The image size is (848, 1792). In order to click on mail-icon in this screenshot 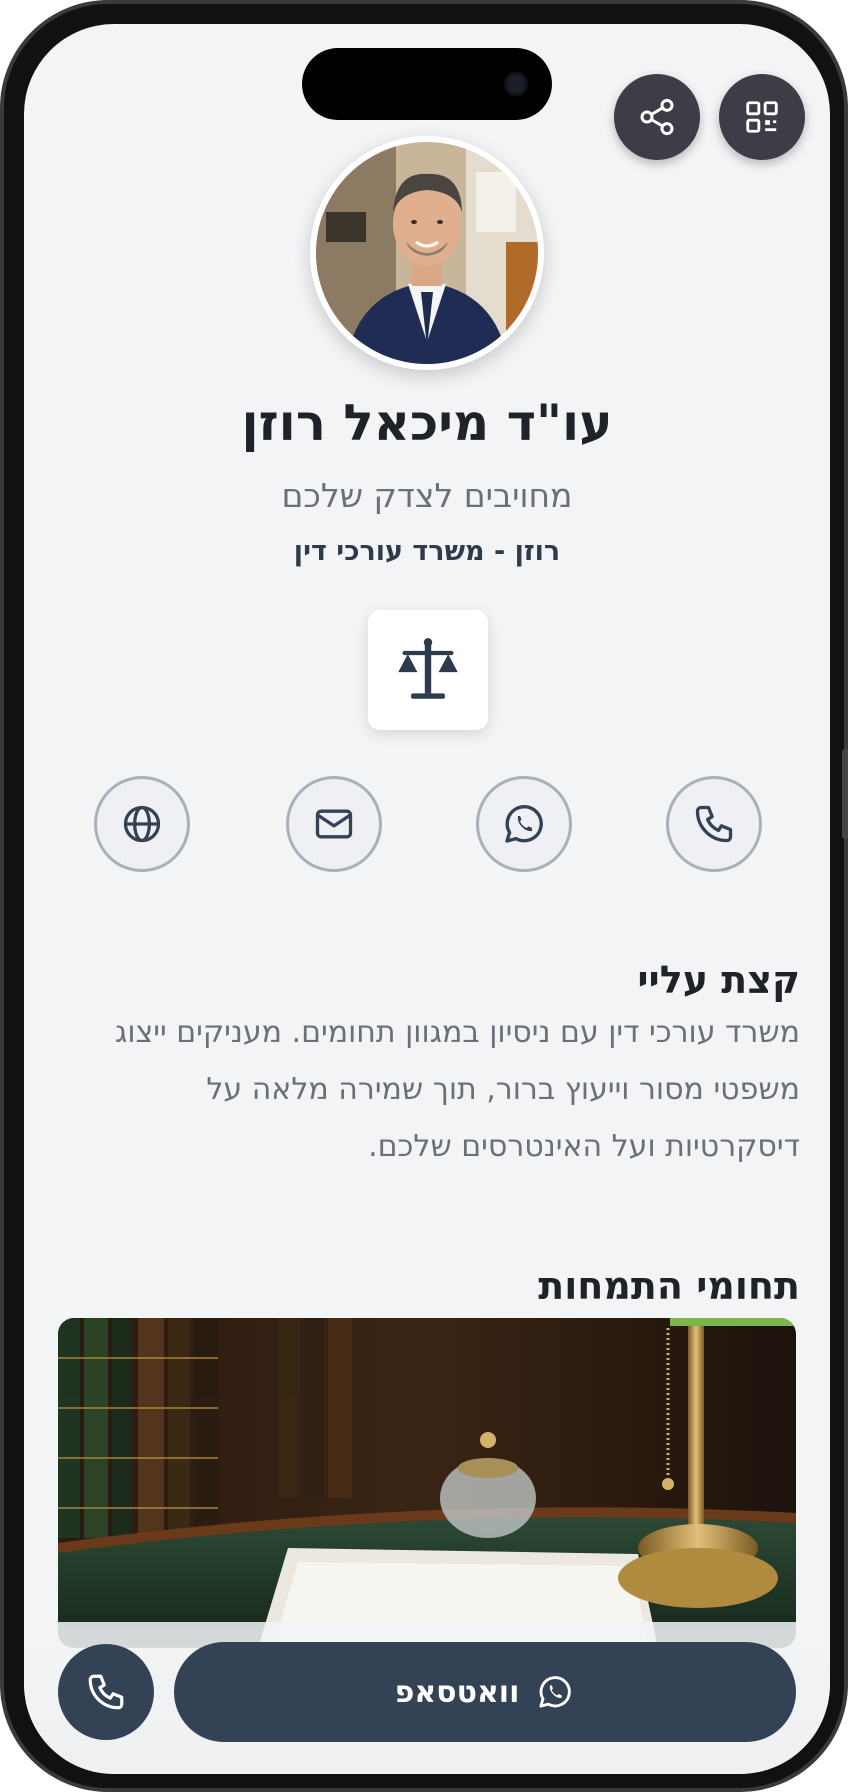, I will do `click(334, 824)`.